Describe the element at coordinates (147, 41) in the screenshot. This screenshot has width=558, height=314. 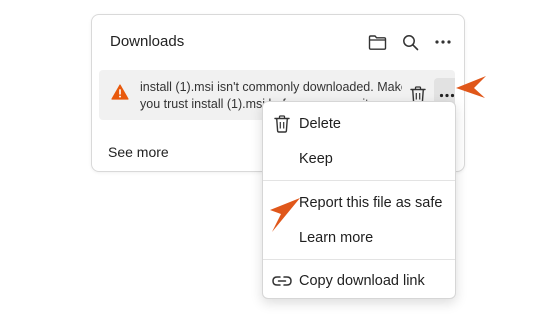
I see `panel-title: Downloads` at that location.